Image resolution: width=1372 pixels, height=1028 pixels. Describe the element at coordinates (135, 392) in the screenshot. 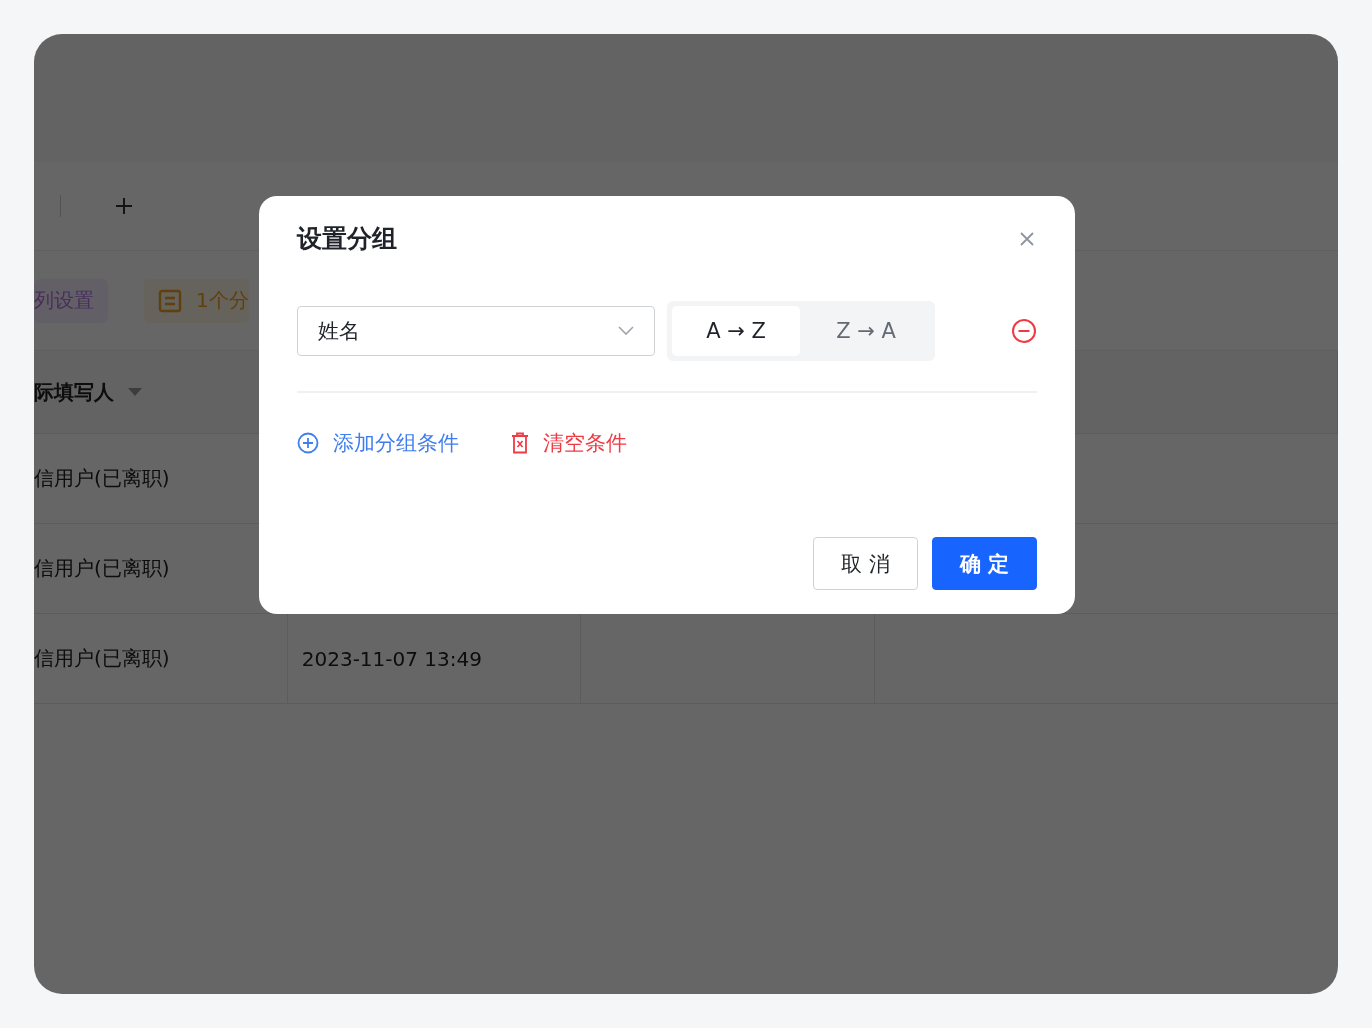

I see `dropdown-caret-icon` at that location.